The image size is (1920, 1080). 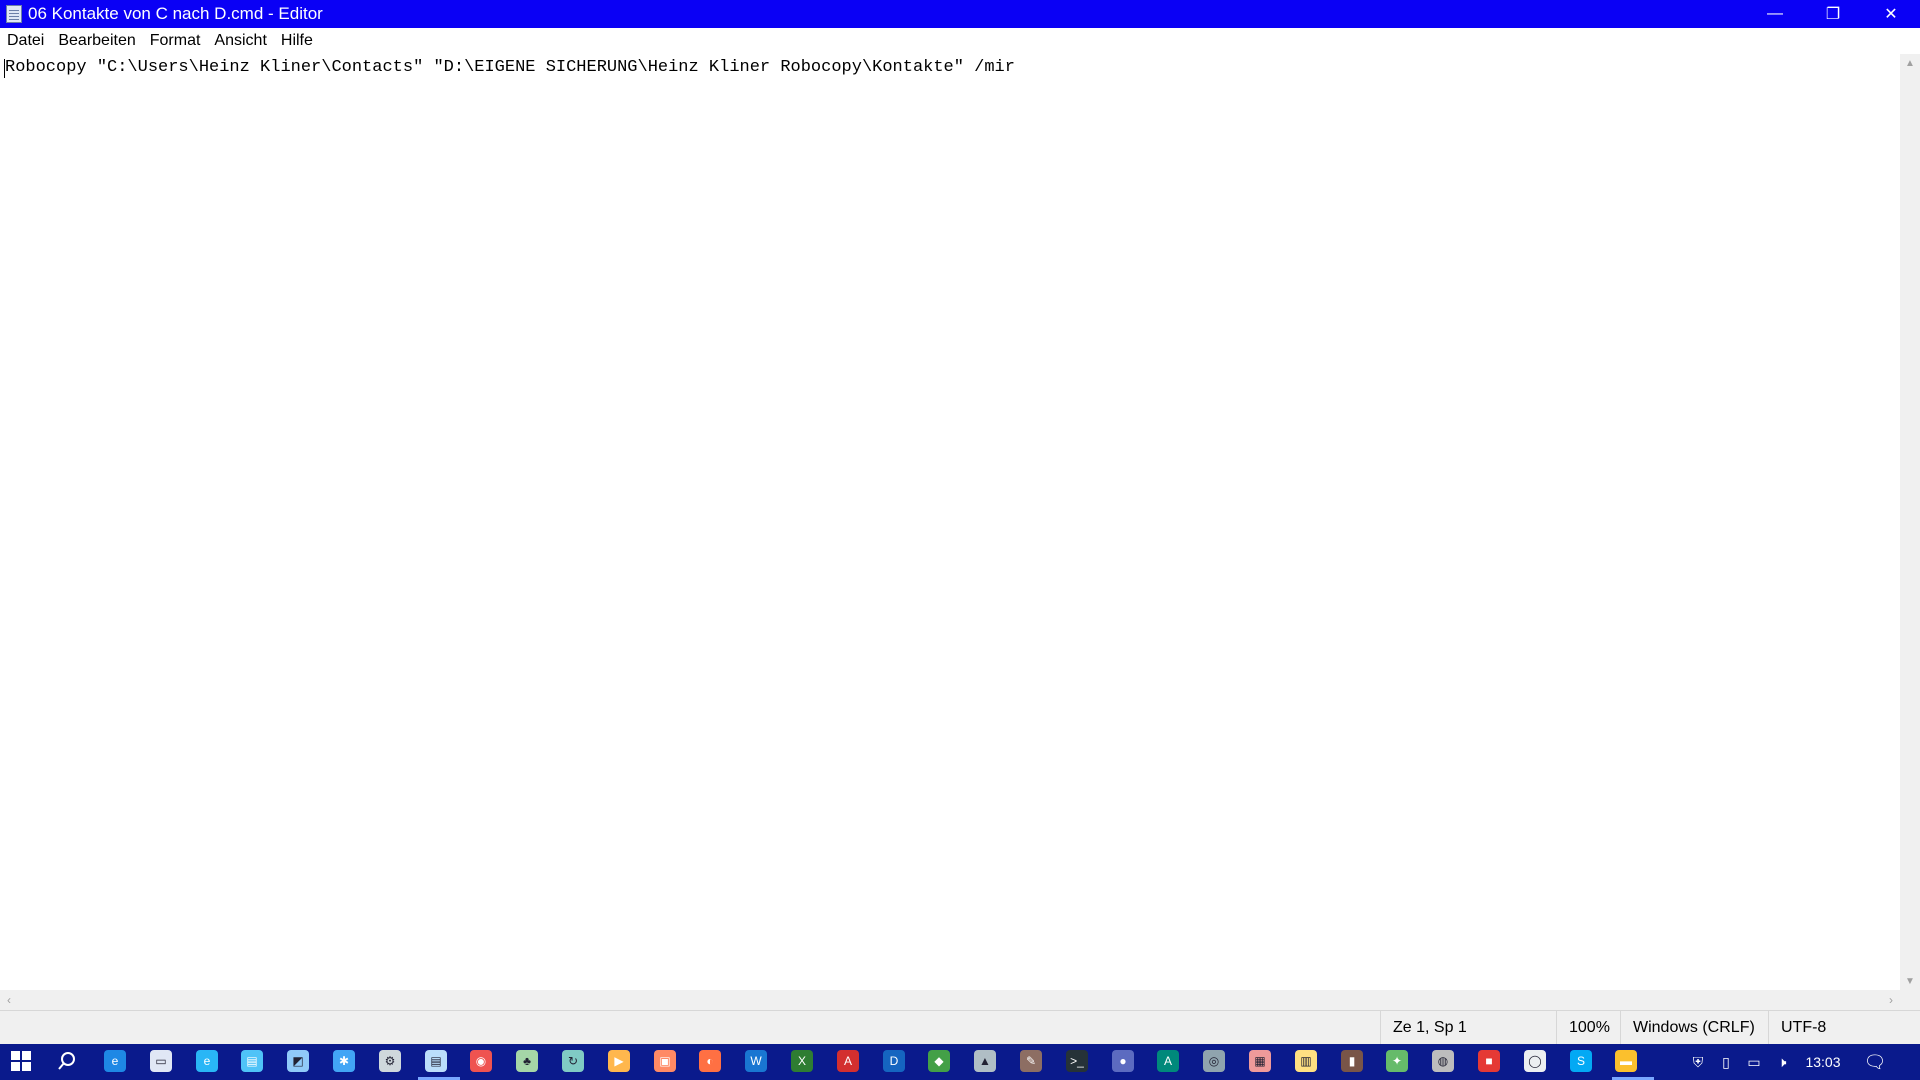 What do you see at coordinates (1581, 1061) in the screenshot?
I see `skype-icon: S` at bounding box center [1581, 1061].